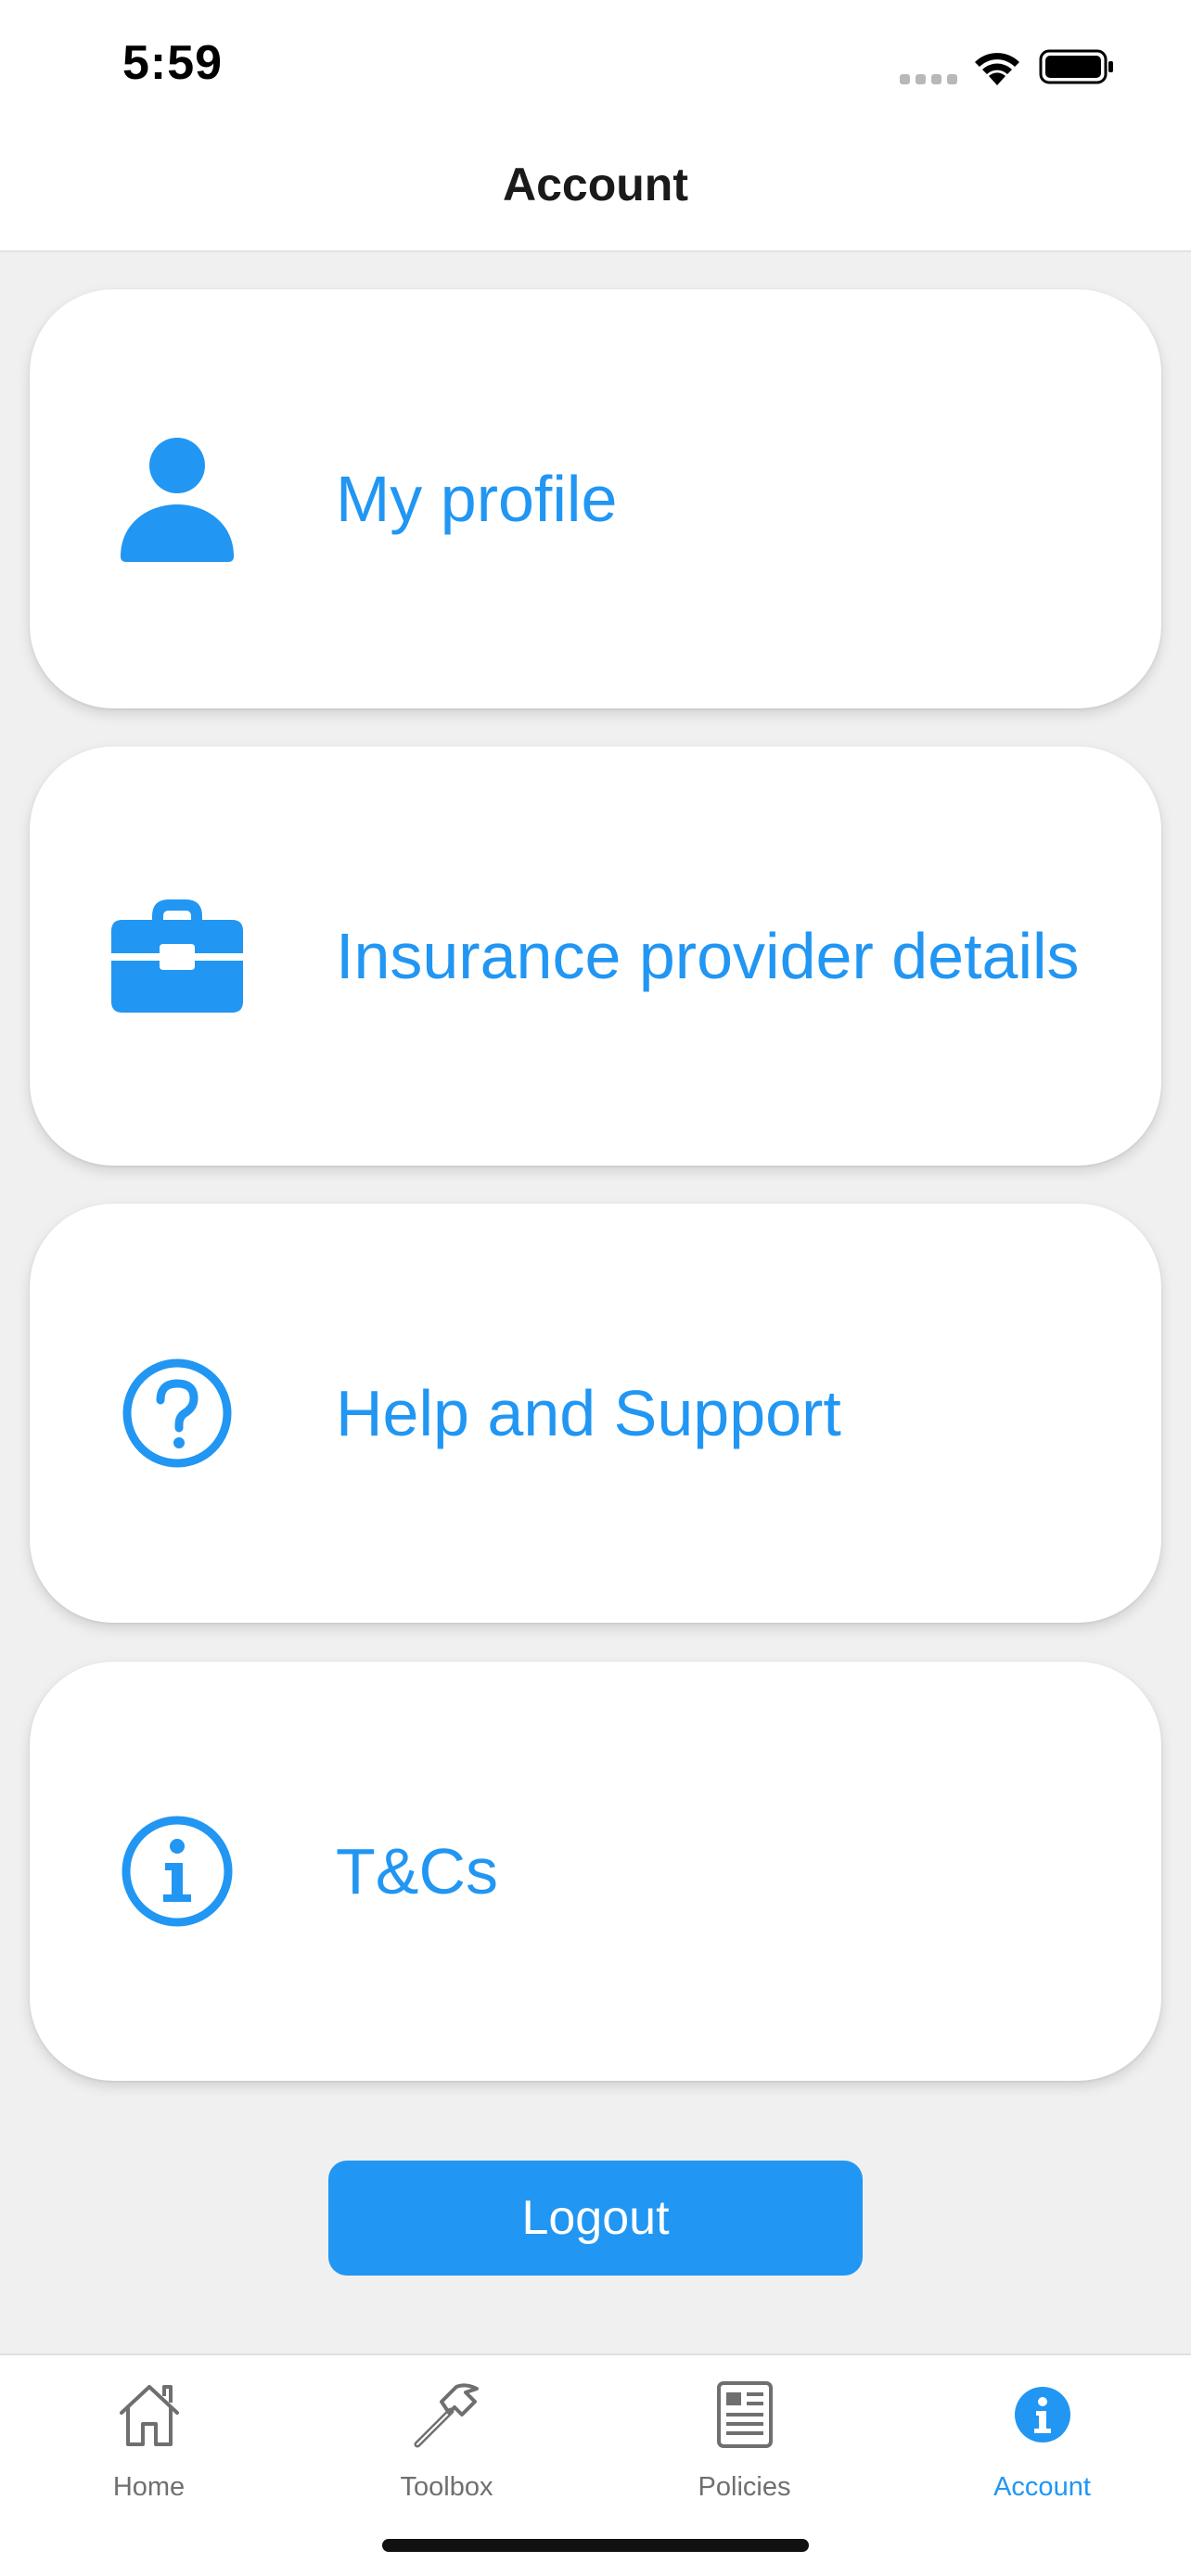 This screenshot has height=2576, width=1191. I want to click on help-circle-icon, so click(177, 1413).